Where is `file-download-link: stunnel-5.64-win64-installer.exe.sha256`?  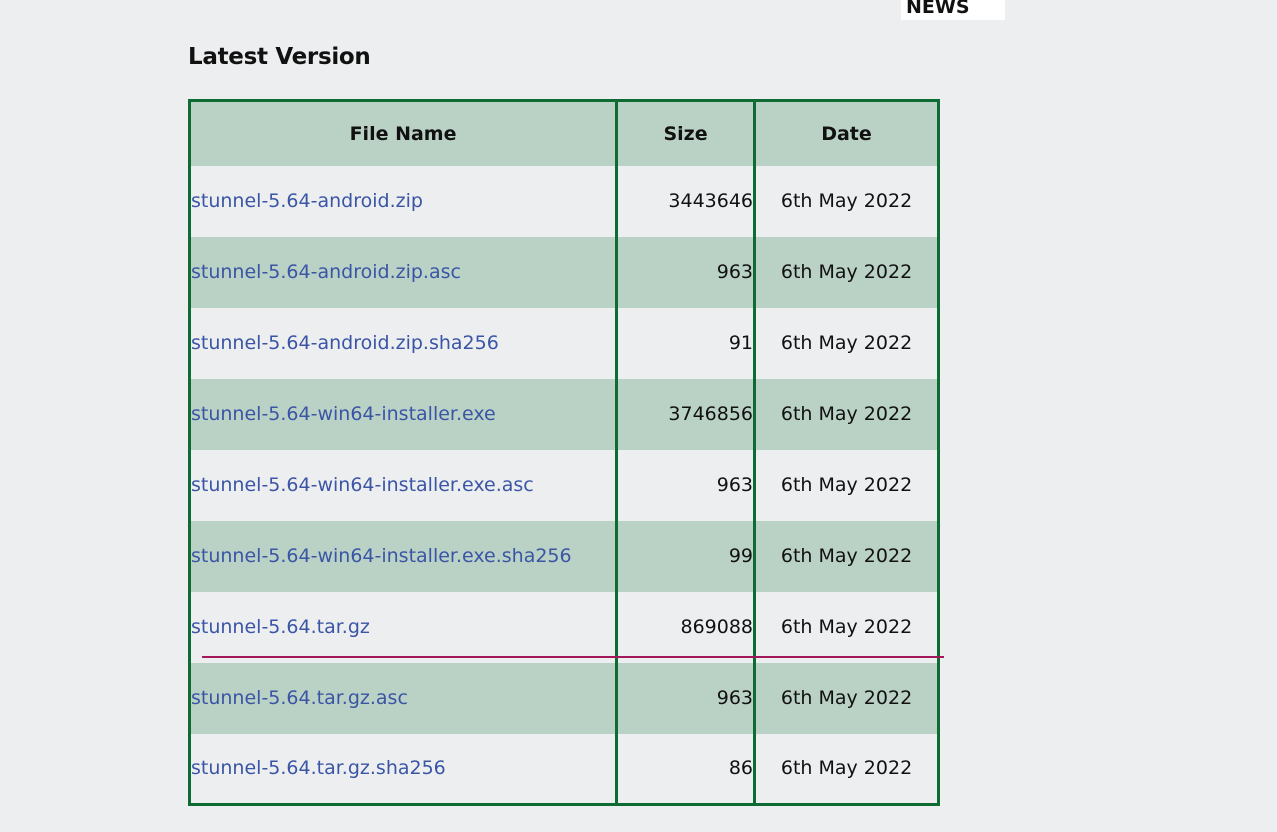 file-download-link: stunnel-5.64-win64-installer.exe.sha256 is located at coordinates (381, 556).